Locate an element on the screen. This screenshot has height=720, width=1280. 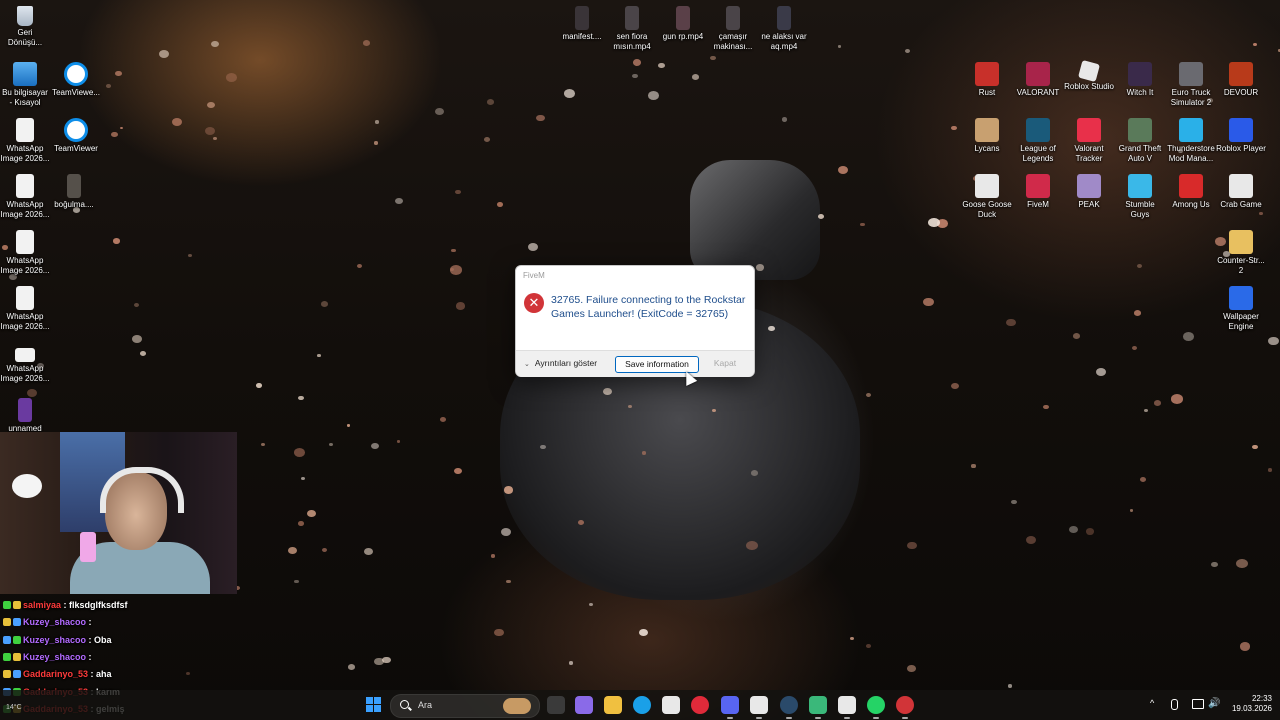
discord-icon is located at coordinates (730, 705).